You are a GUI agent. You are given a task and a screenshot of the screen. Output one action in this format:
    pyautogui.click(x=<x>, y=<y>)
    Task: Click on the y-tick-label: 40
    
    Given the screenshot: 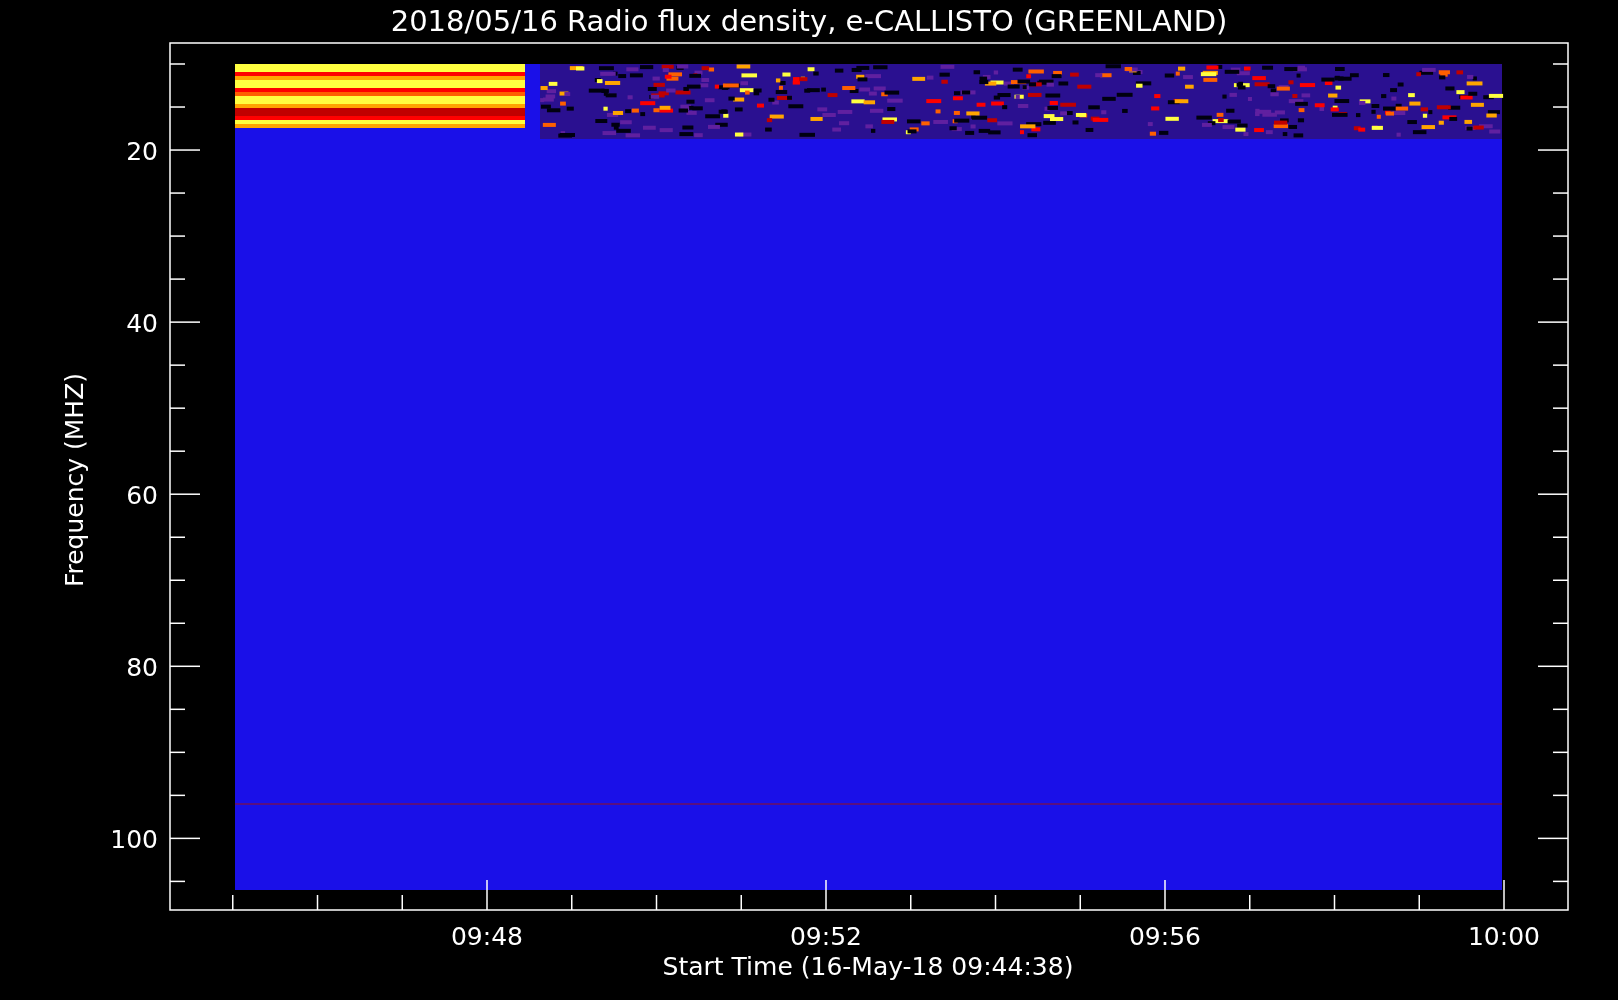 What is the action you would take?
    pyautogui.click(x=142, y=324)
    